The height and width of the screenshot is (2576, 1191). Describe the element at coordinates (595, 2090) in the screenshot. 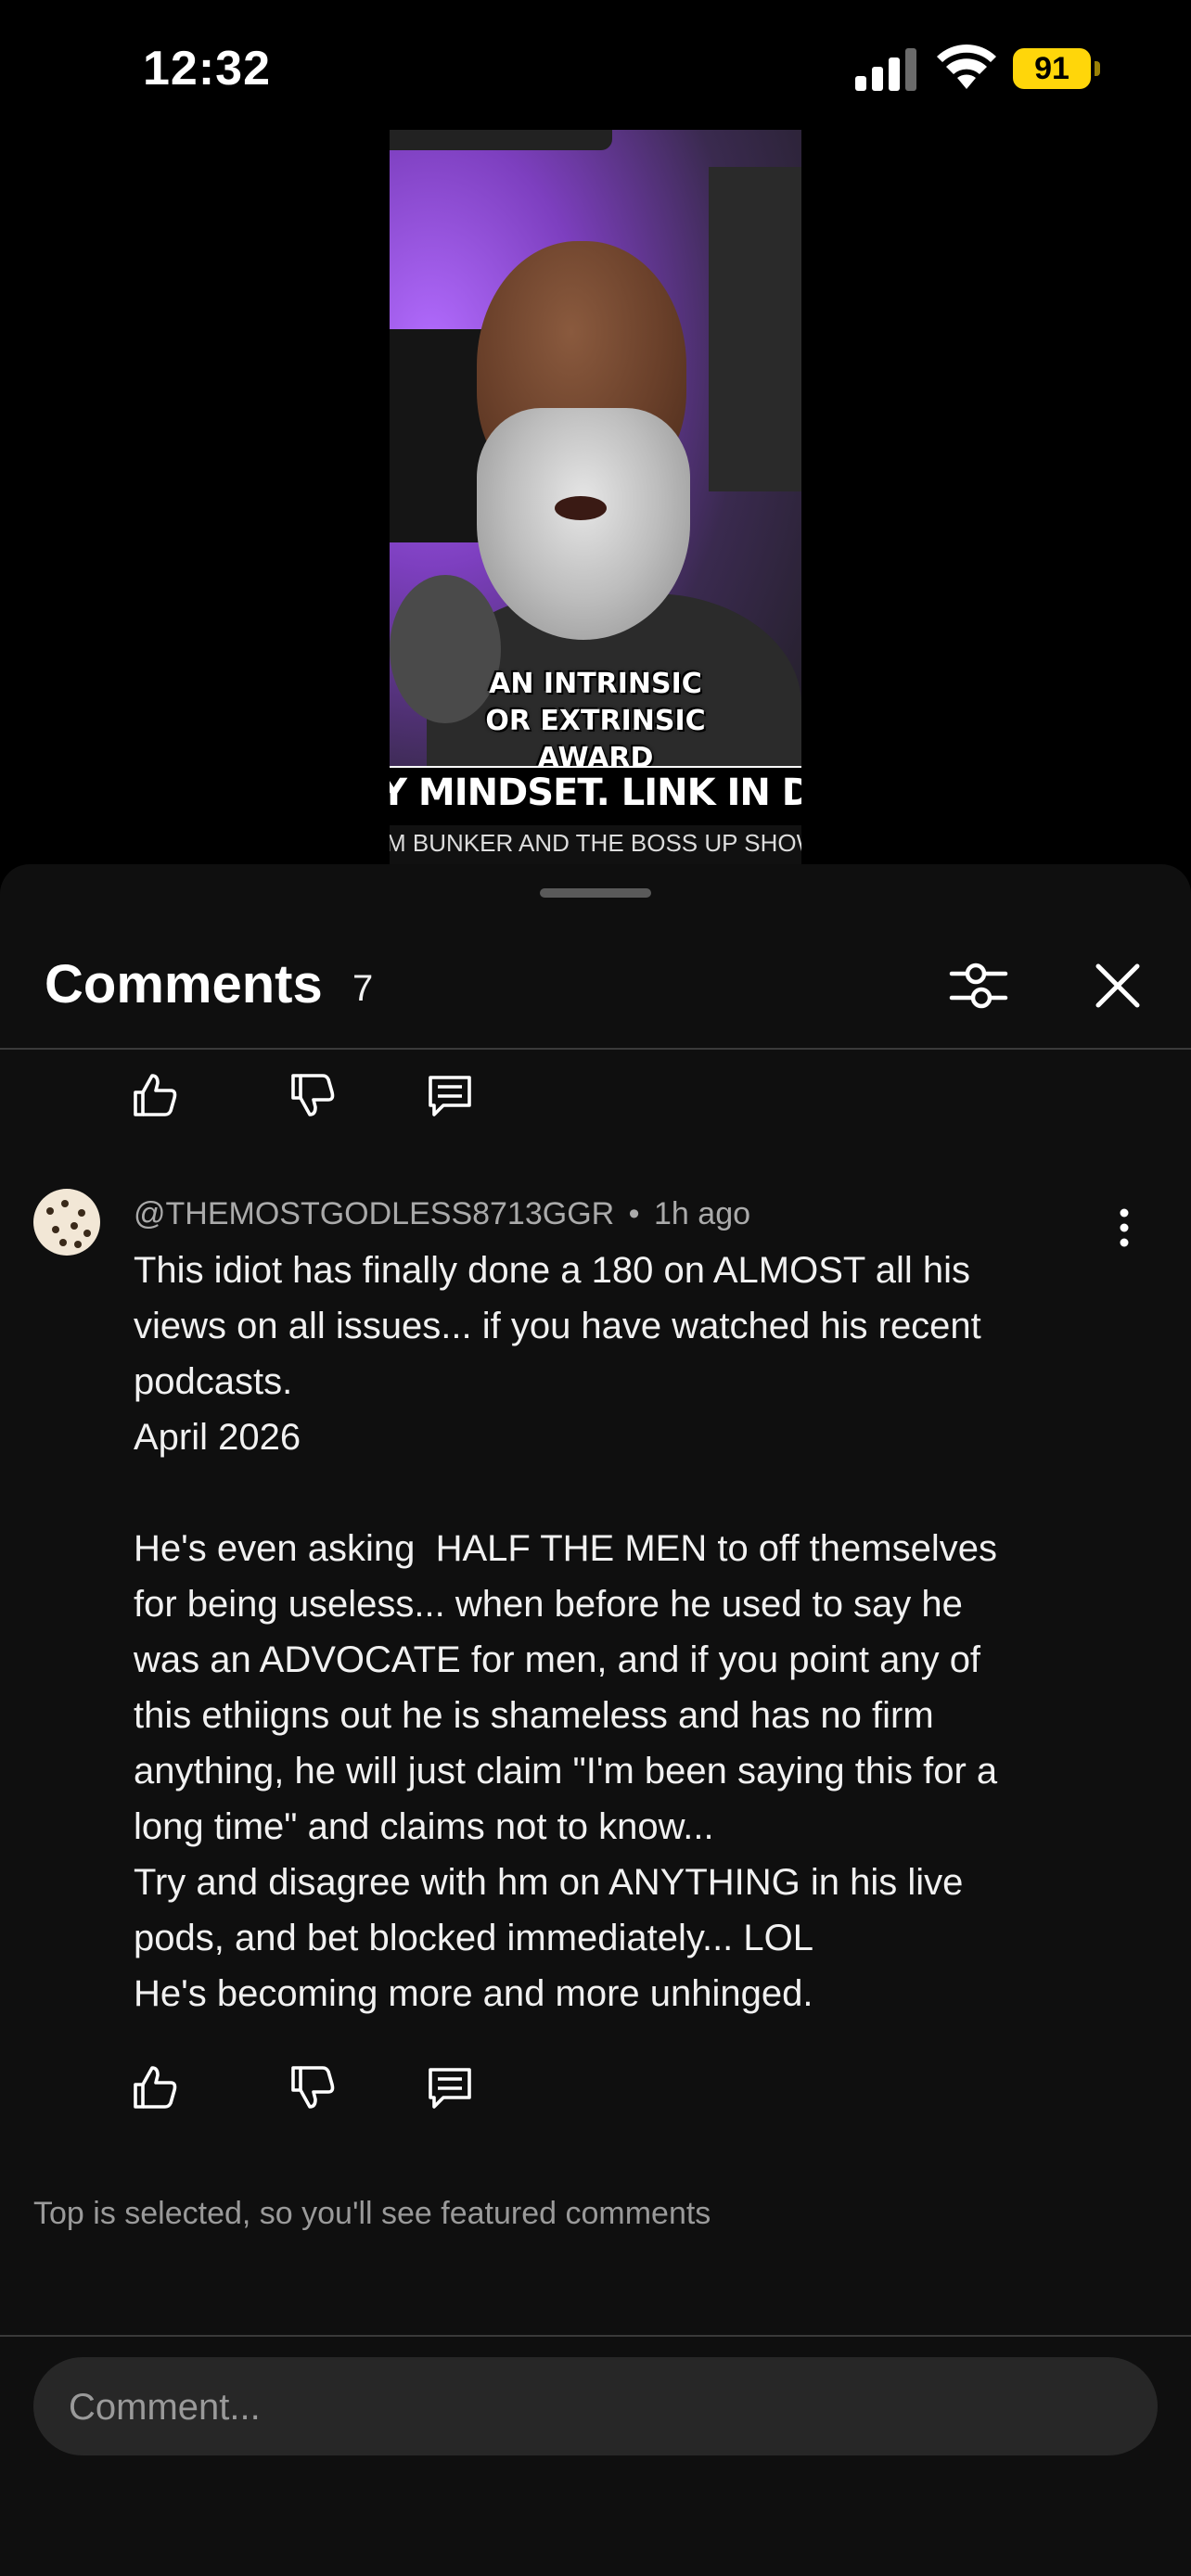

I see `comment-actions` at that location.